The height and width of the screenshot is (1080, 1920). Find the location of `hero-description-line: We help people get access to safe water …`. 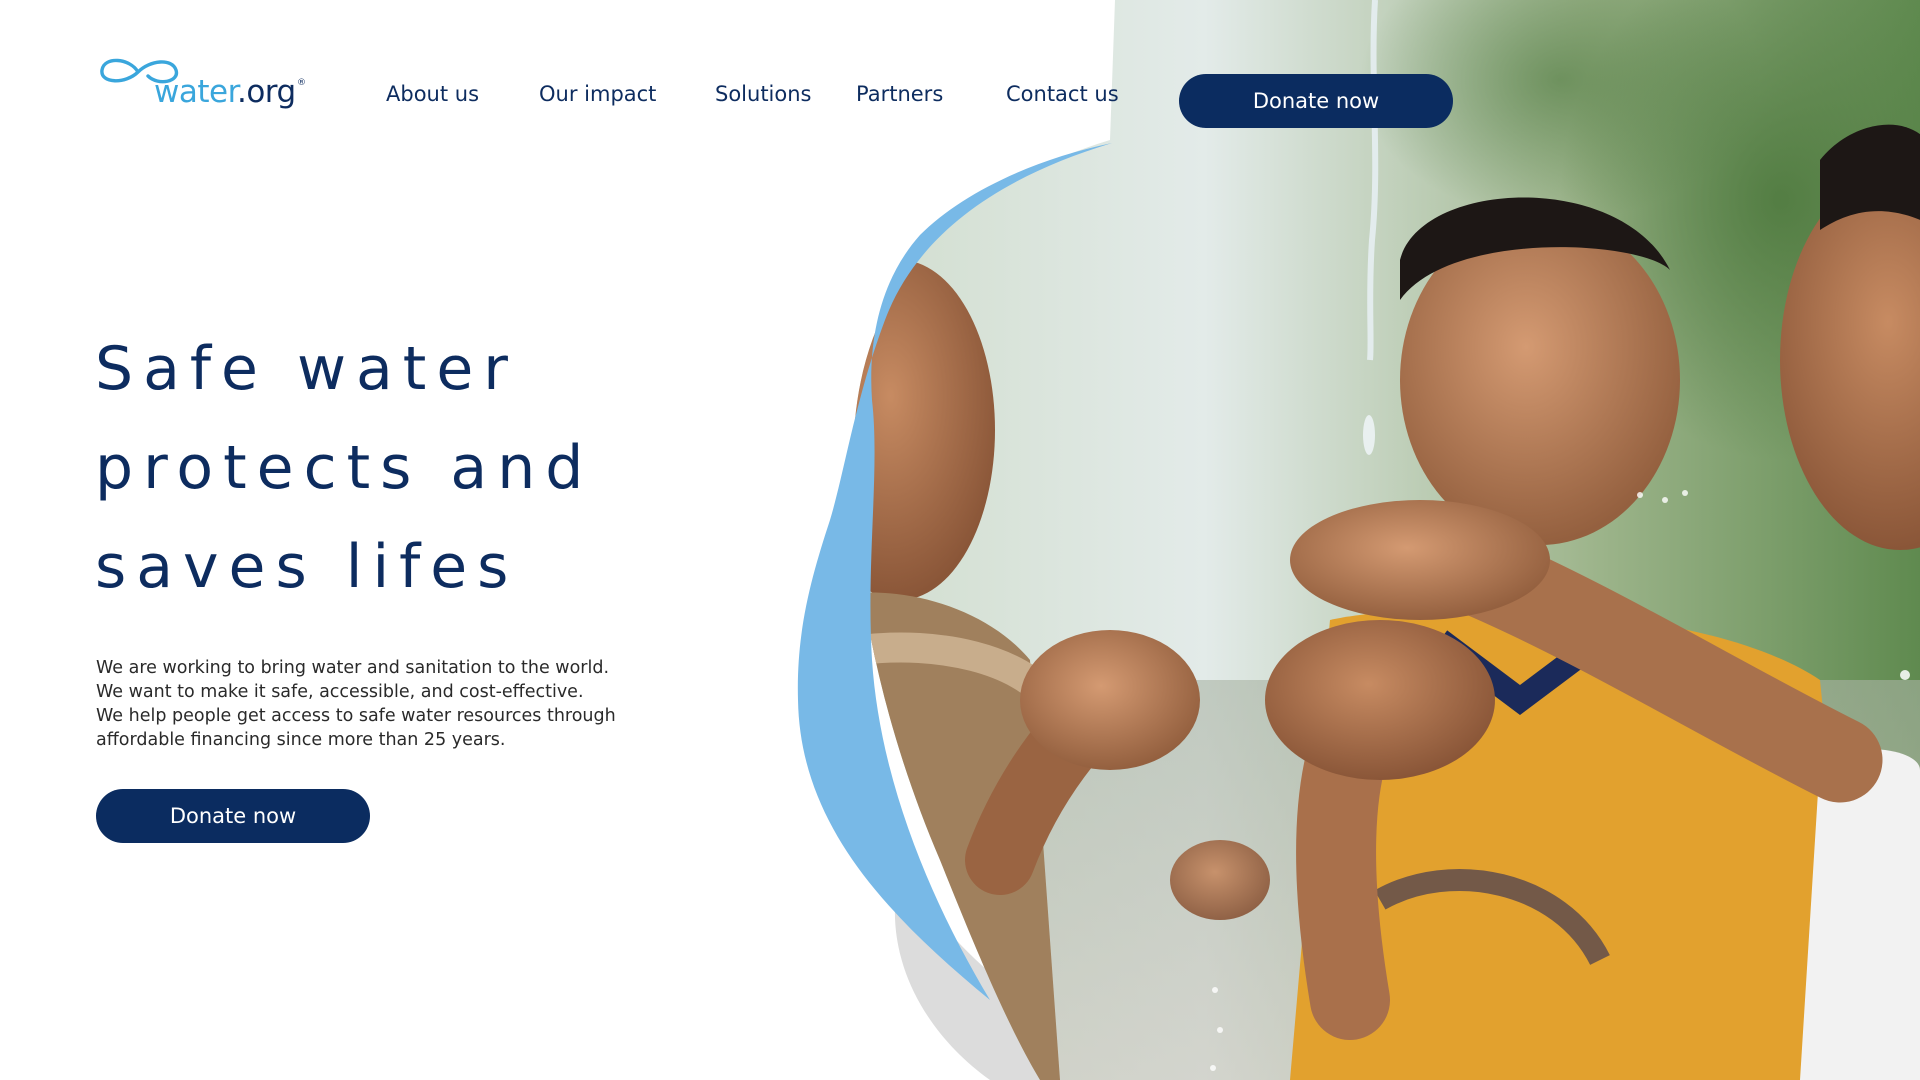

hero-description-line: We help people get access to safe water … is located at coordinates (356, 716).